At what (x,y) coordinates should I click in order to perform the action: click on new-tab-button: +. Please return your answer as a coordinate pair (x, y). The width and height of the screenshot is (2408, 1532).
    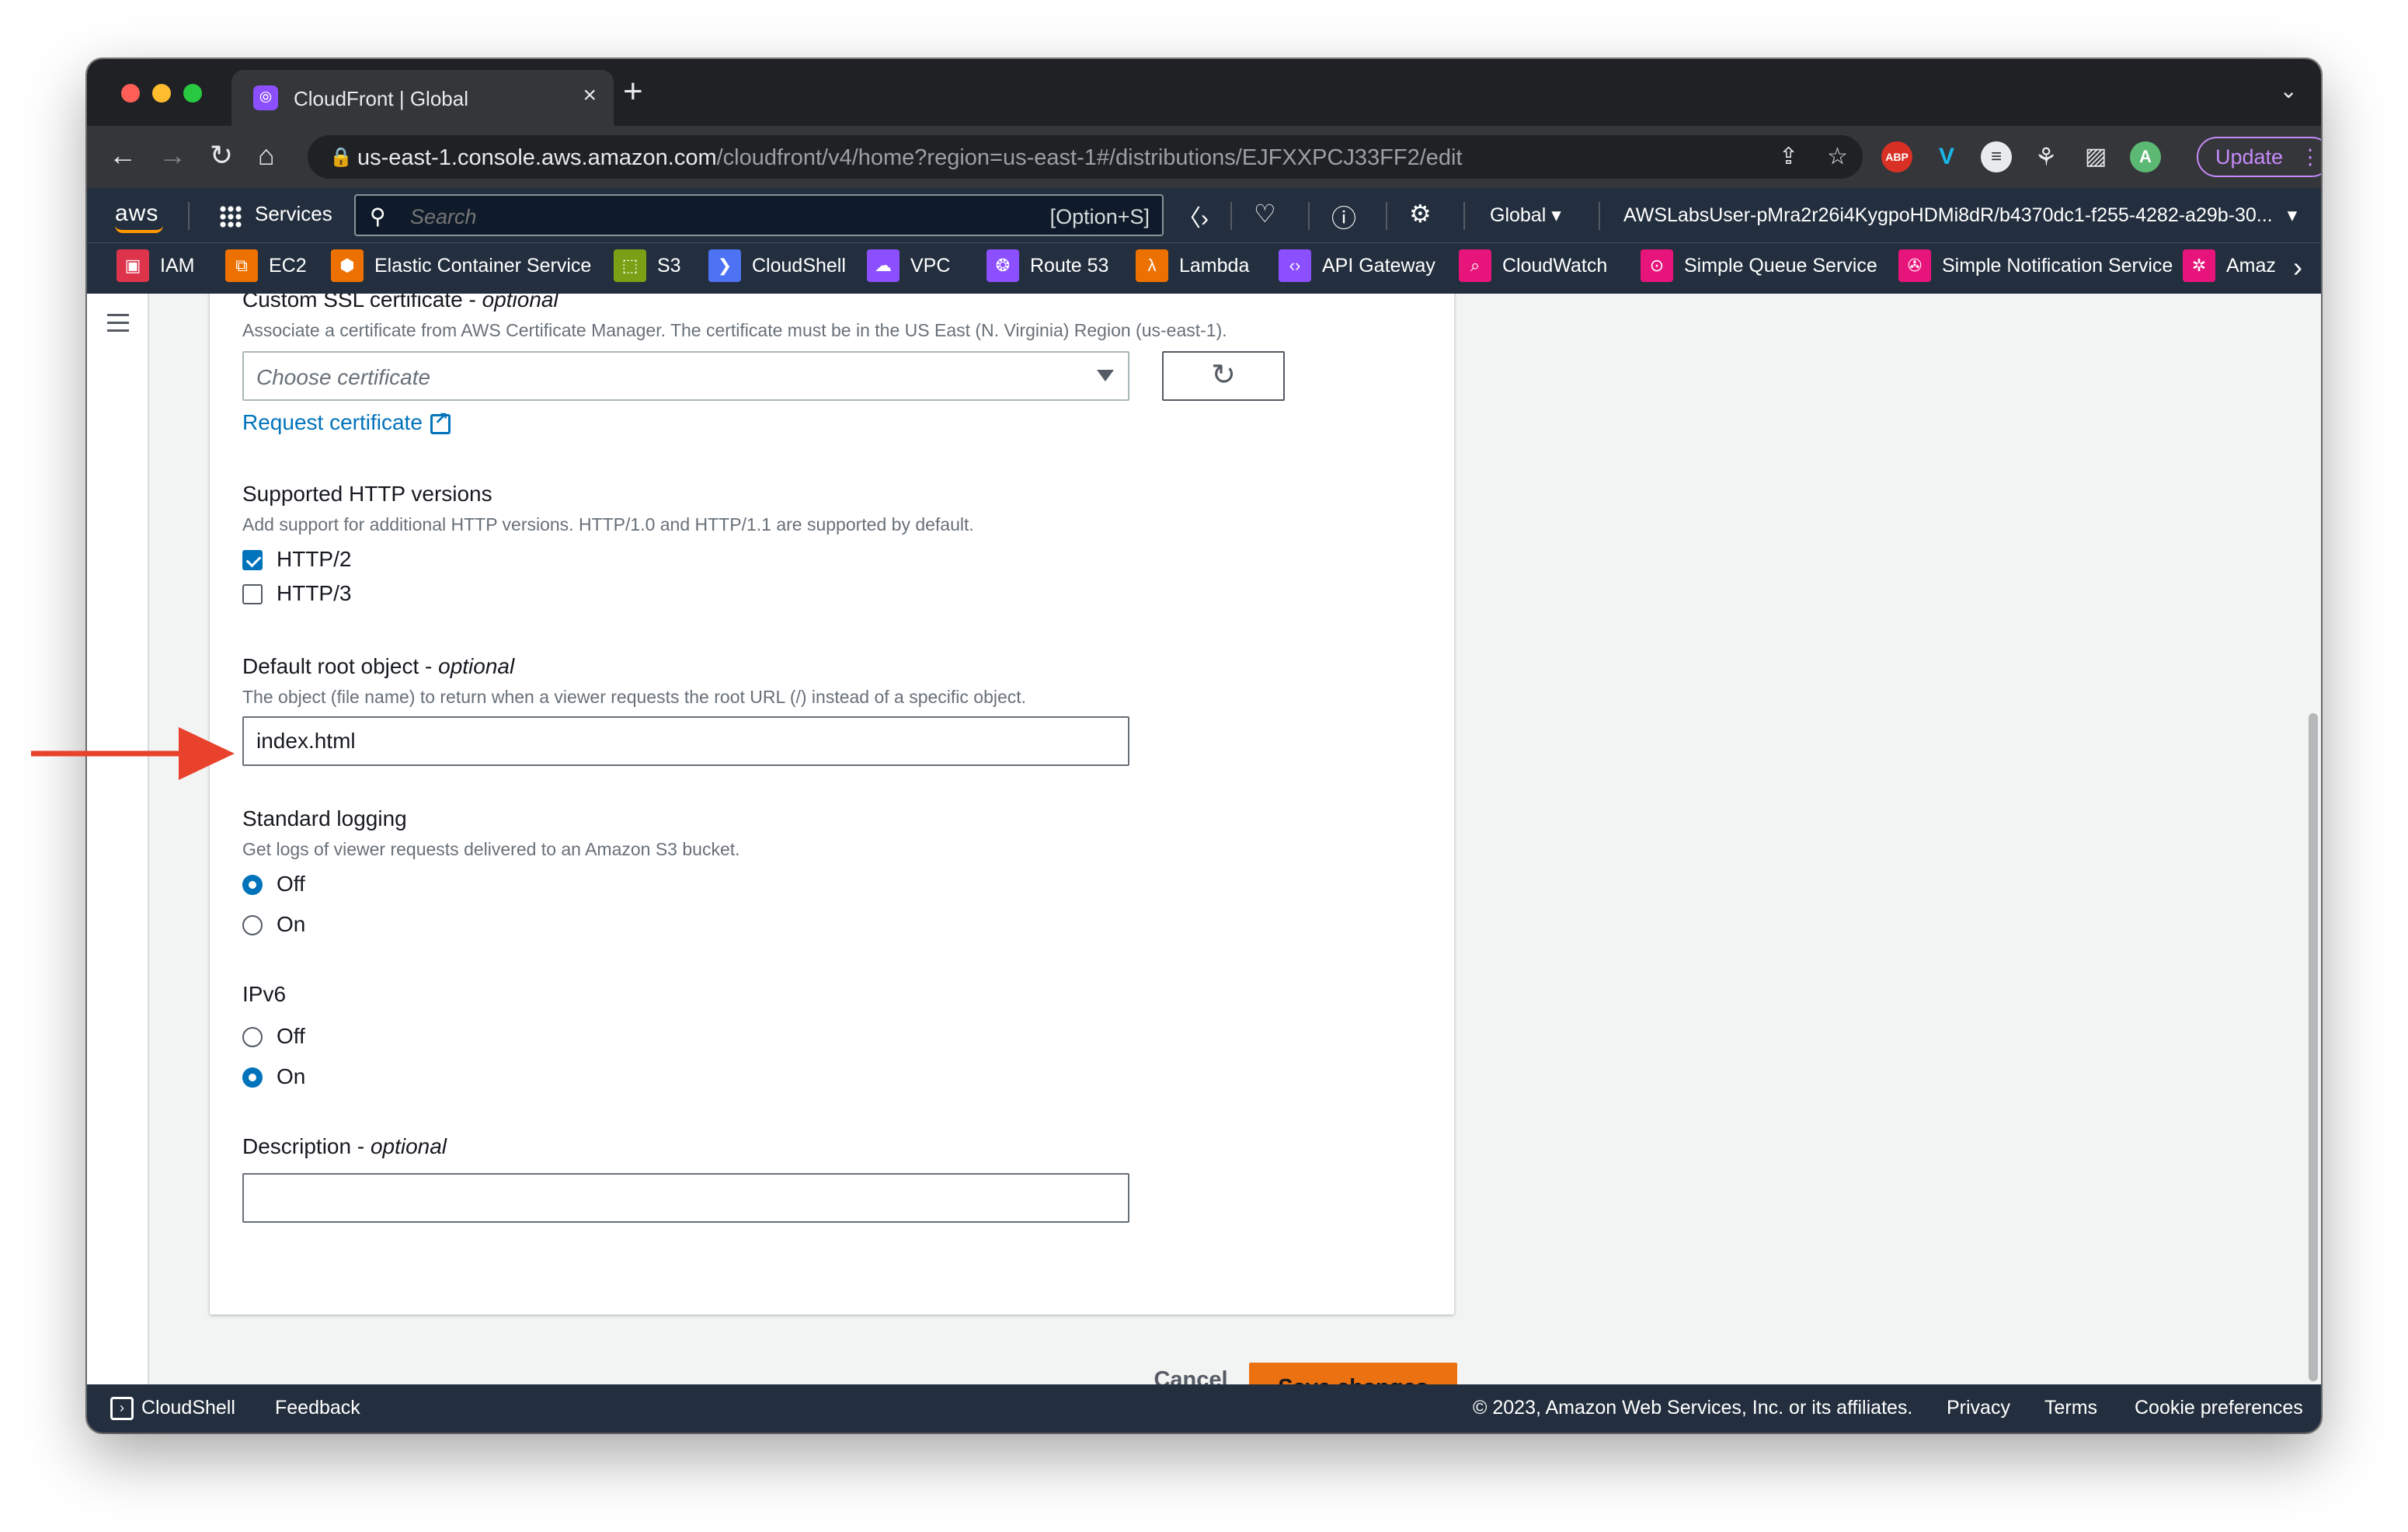
    Looking at the image, I should click on (633, 92).